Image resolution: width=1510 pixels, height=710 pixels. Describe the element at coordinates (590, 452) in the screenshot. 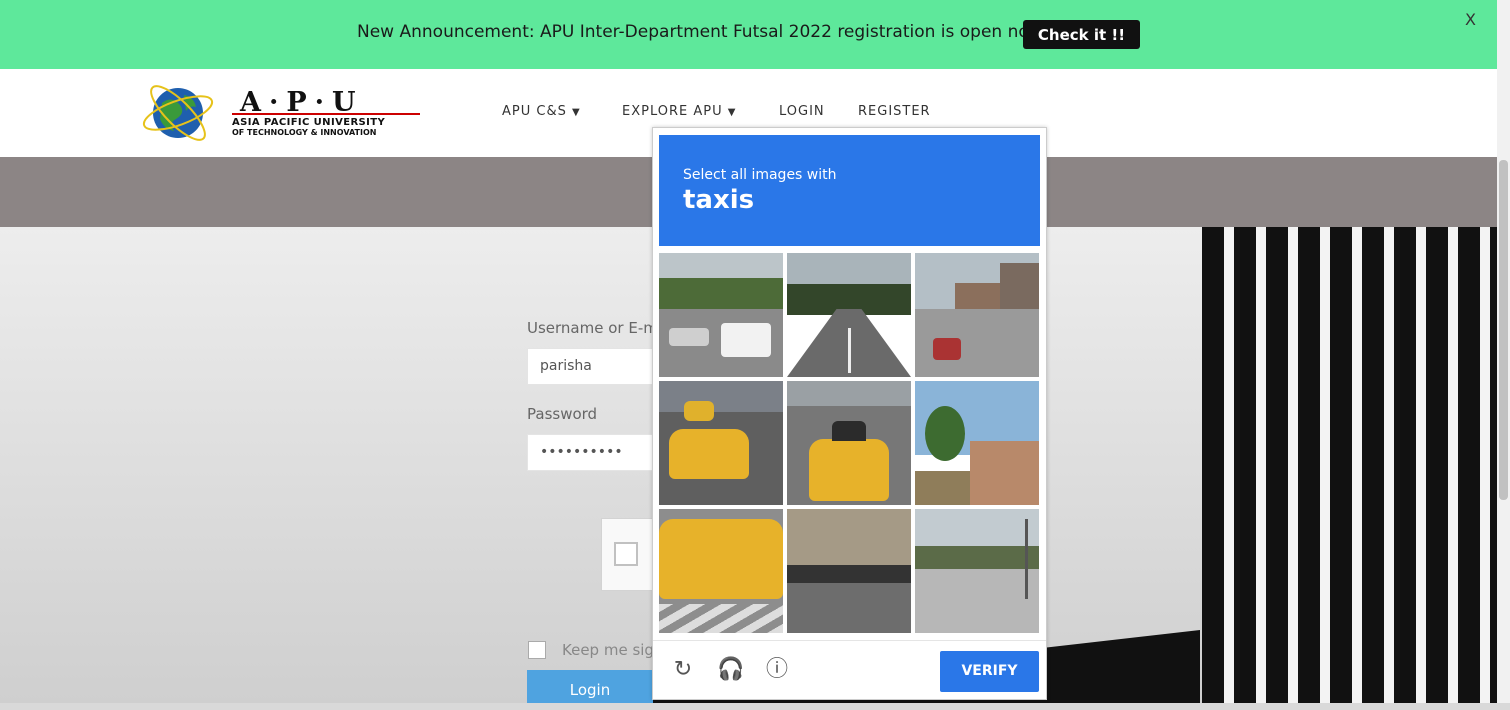

I see `password-input: ••••••••••` at that location.